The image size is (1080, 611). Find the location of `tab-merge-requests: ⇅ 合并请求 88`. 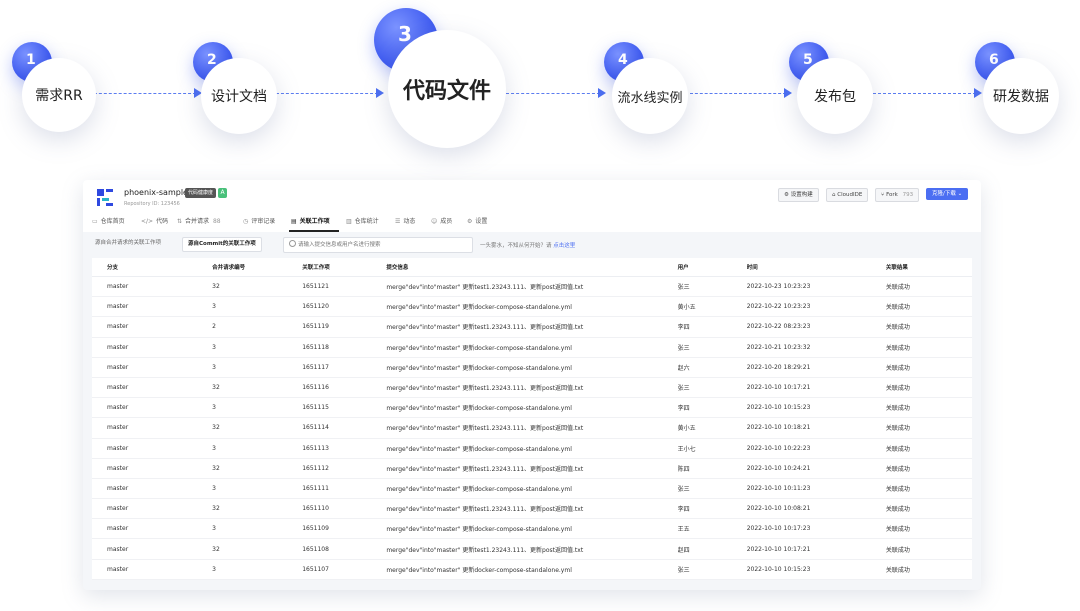

tab-merge-requests: ⇅ 合并请求 88 is located at coordinates (199, 220).